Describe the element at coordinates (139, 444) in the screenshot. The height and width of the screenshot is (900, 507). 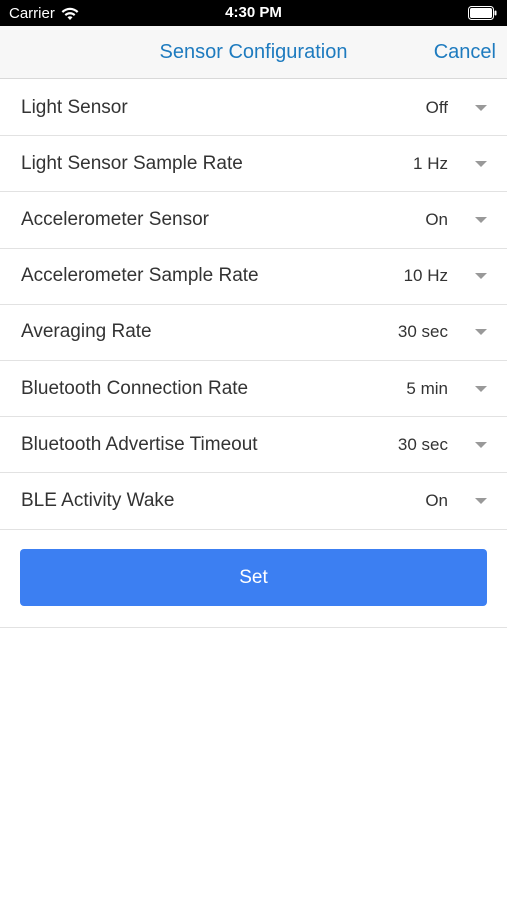
I see `setting-label: Bluetooth Advertise Timeout` at that location.